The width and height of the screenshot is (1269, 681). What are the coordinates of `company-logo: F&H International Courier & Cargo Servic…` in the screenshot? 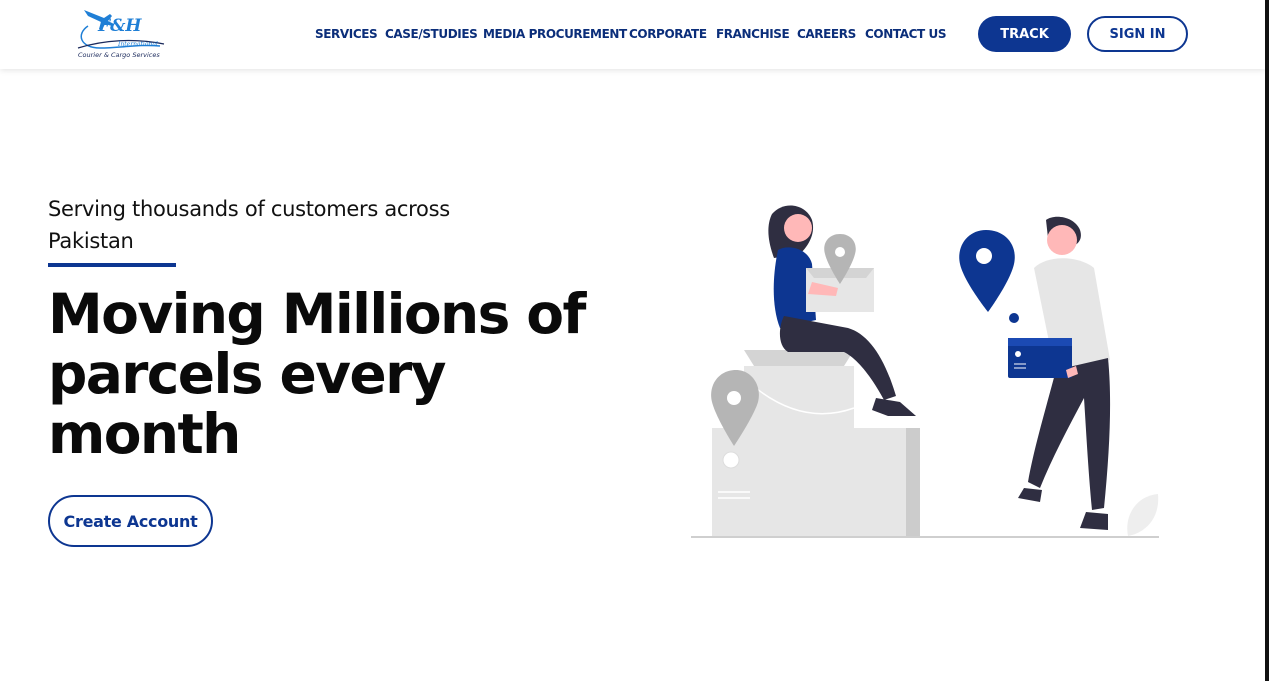 It's located at (120, 33).